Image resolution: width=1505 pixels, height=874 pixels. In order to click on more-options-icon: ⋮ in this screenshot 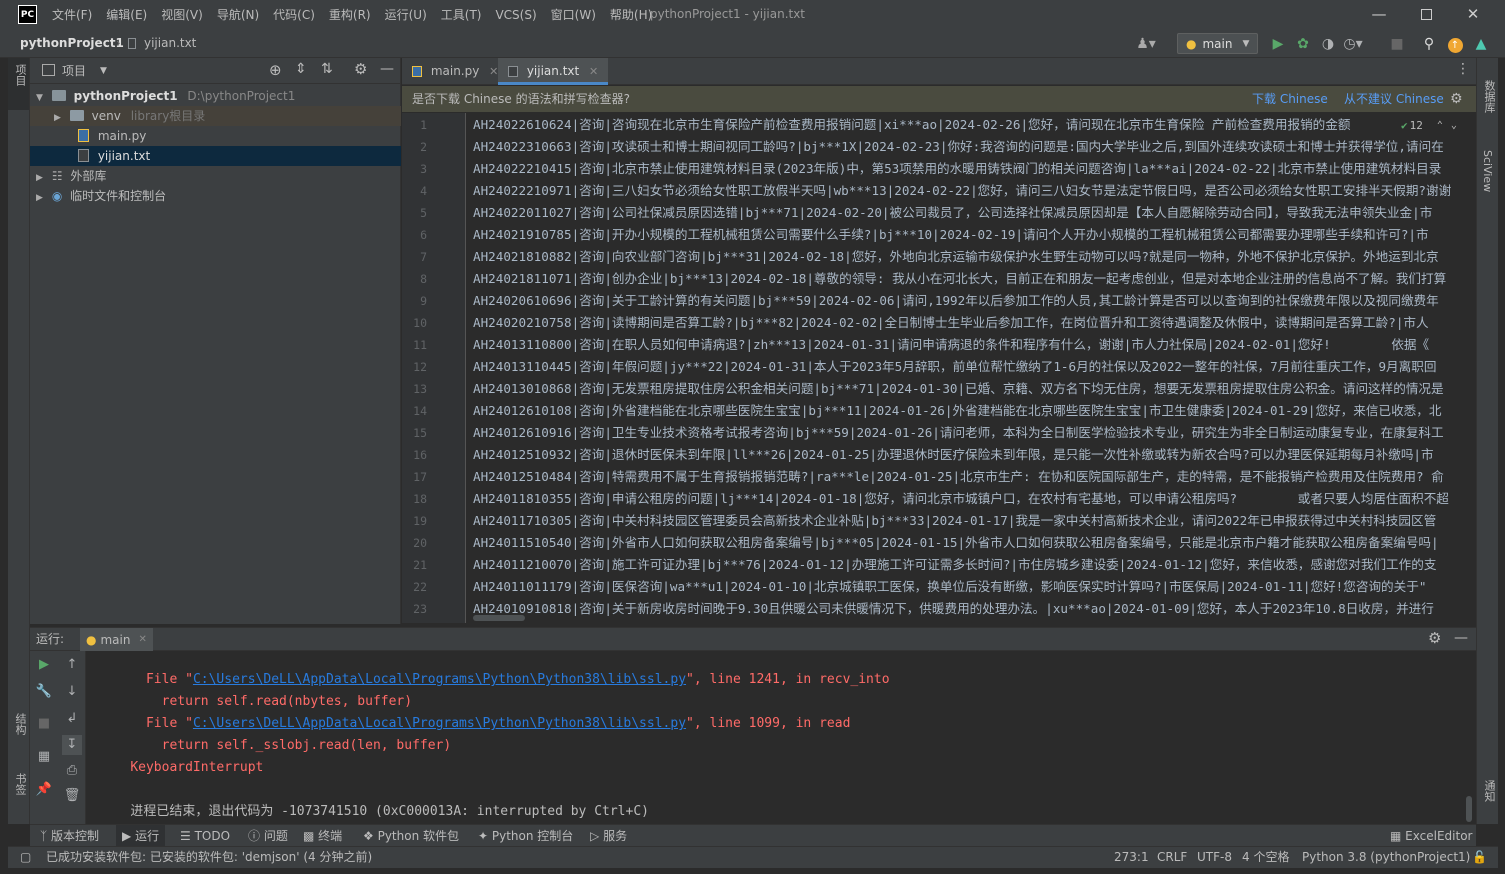, I will do `click(1463, 69)`.